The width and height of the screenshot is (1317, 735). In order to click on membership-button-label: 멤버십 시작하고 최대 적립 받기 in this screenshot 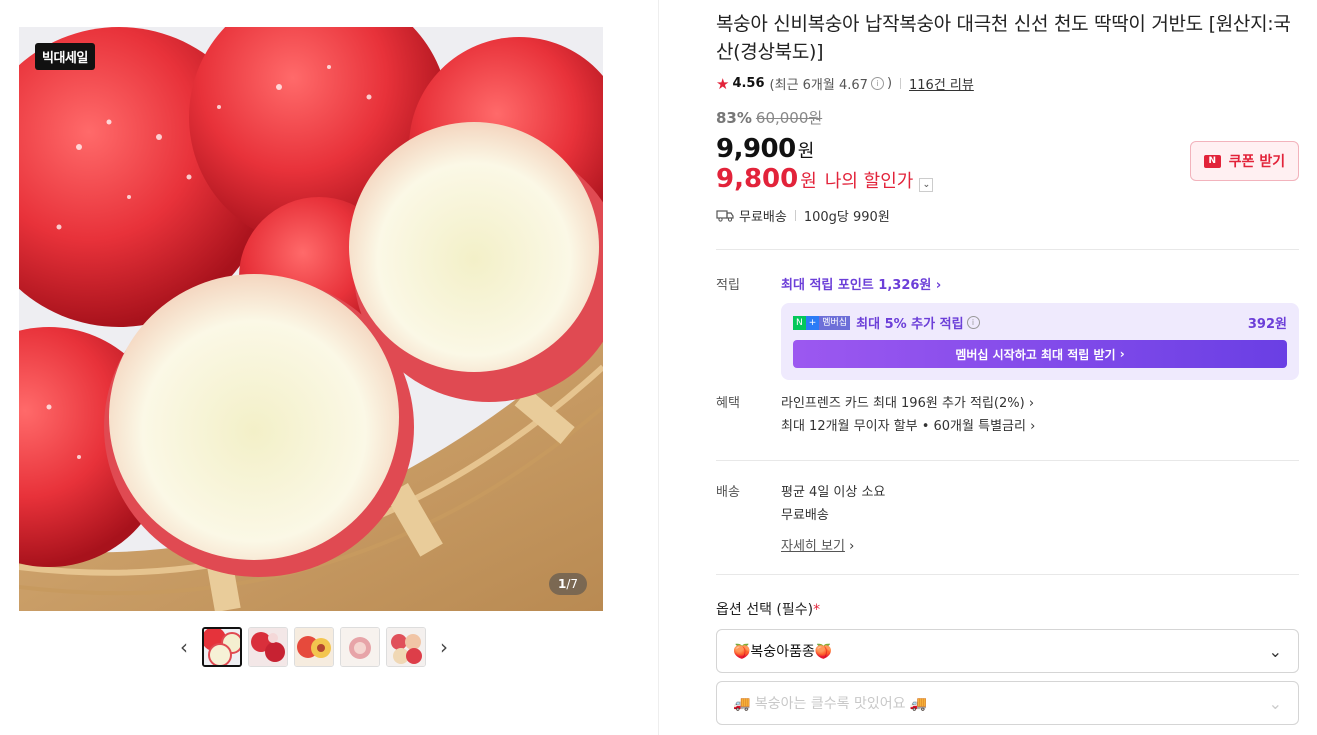, I will do `click(1035, 354)`.